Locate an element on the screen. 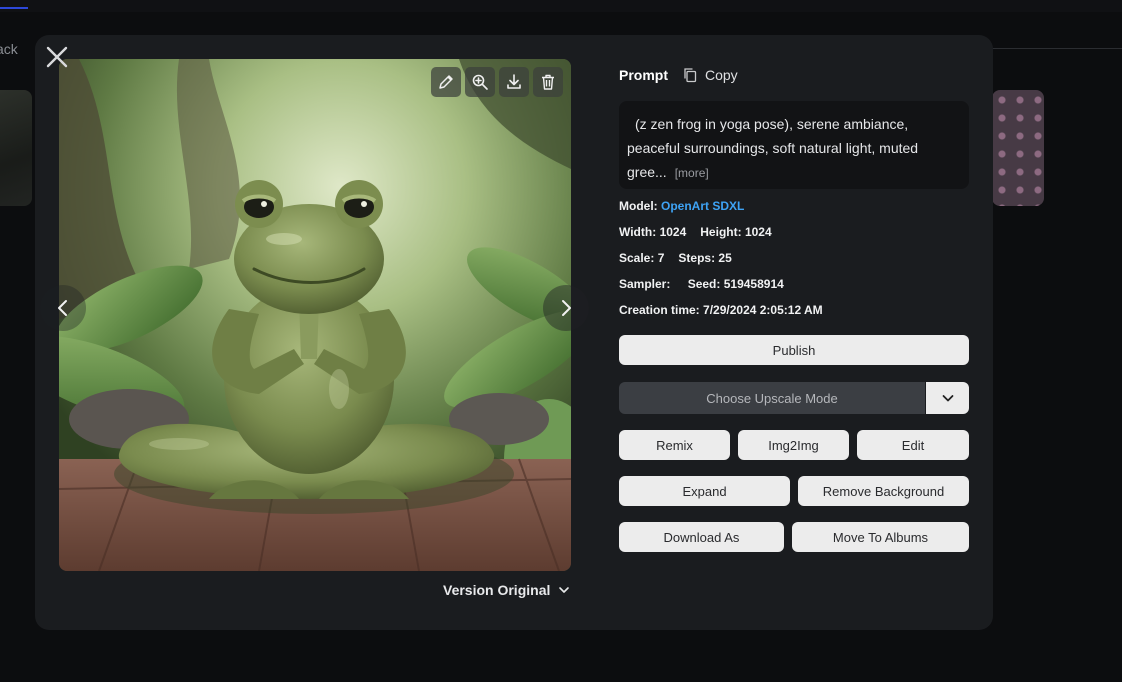 This screenshot has width=1122, height=682. prompt-title: Prompt is located at coordinates (643, 75).